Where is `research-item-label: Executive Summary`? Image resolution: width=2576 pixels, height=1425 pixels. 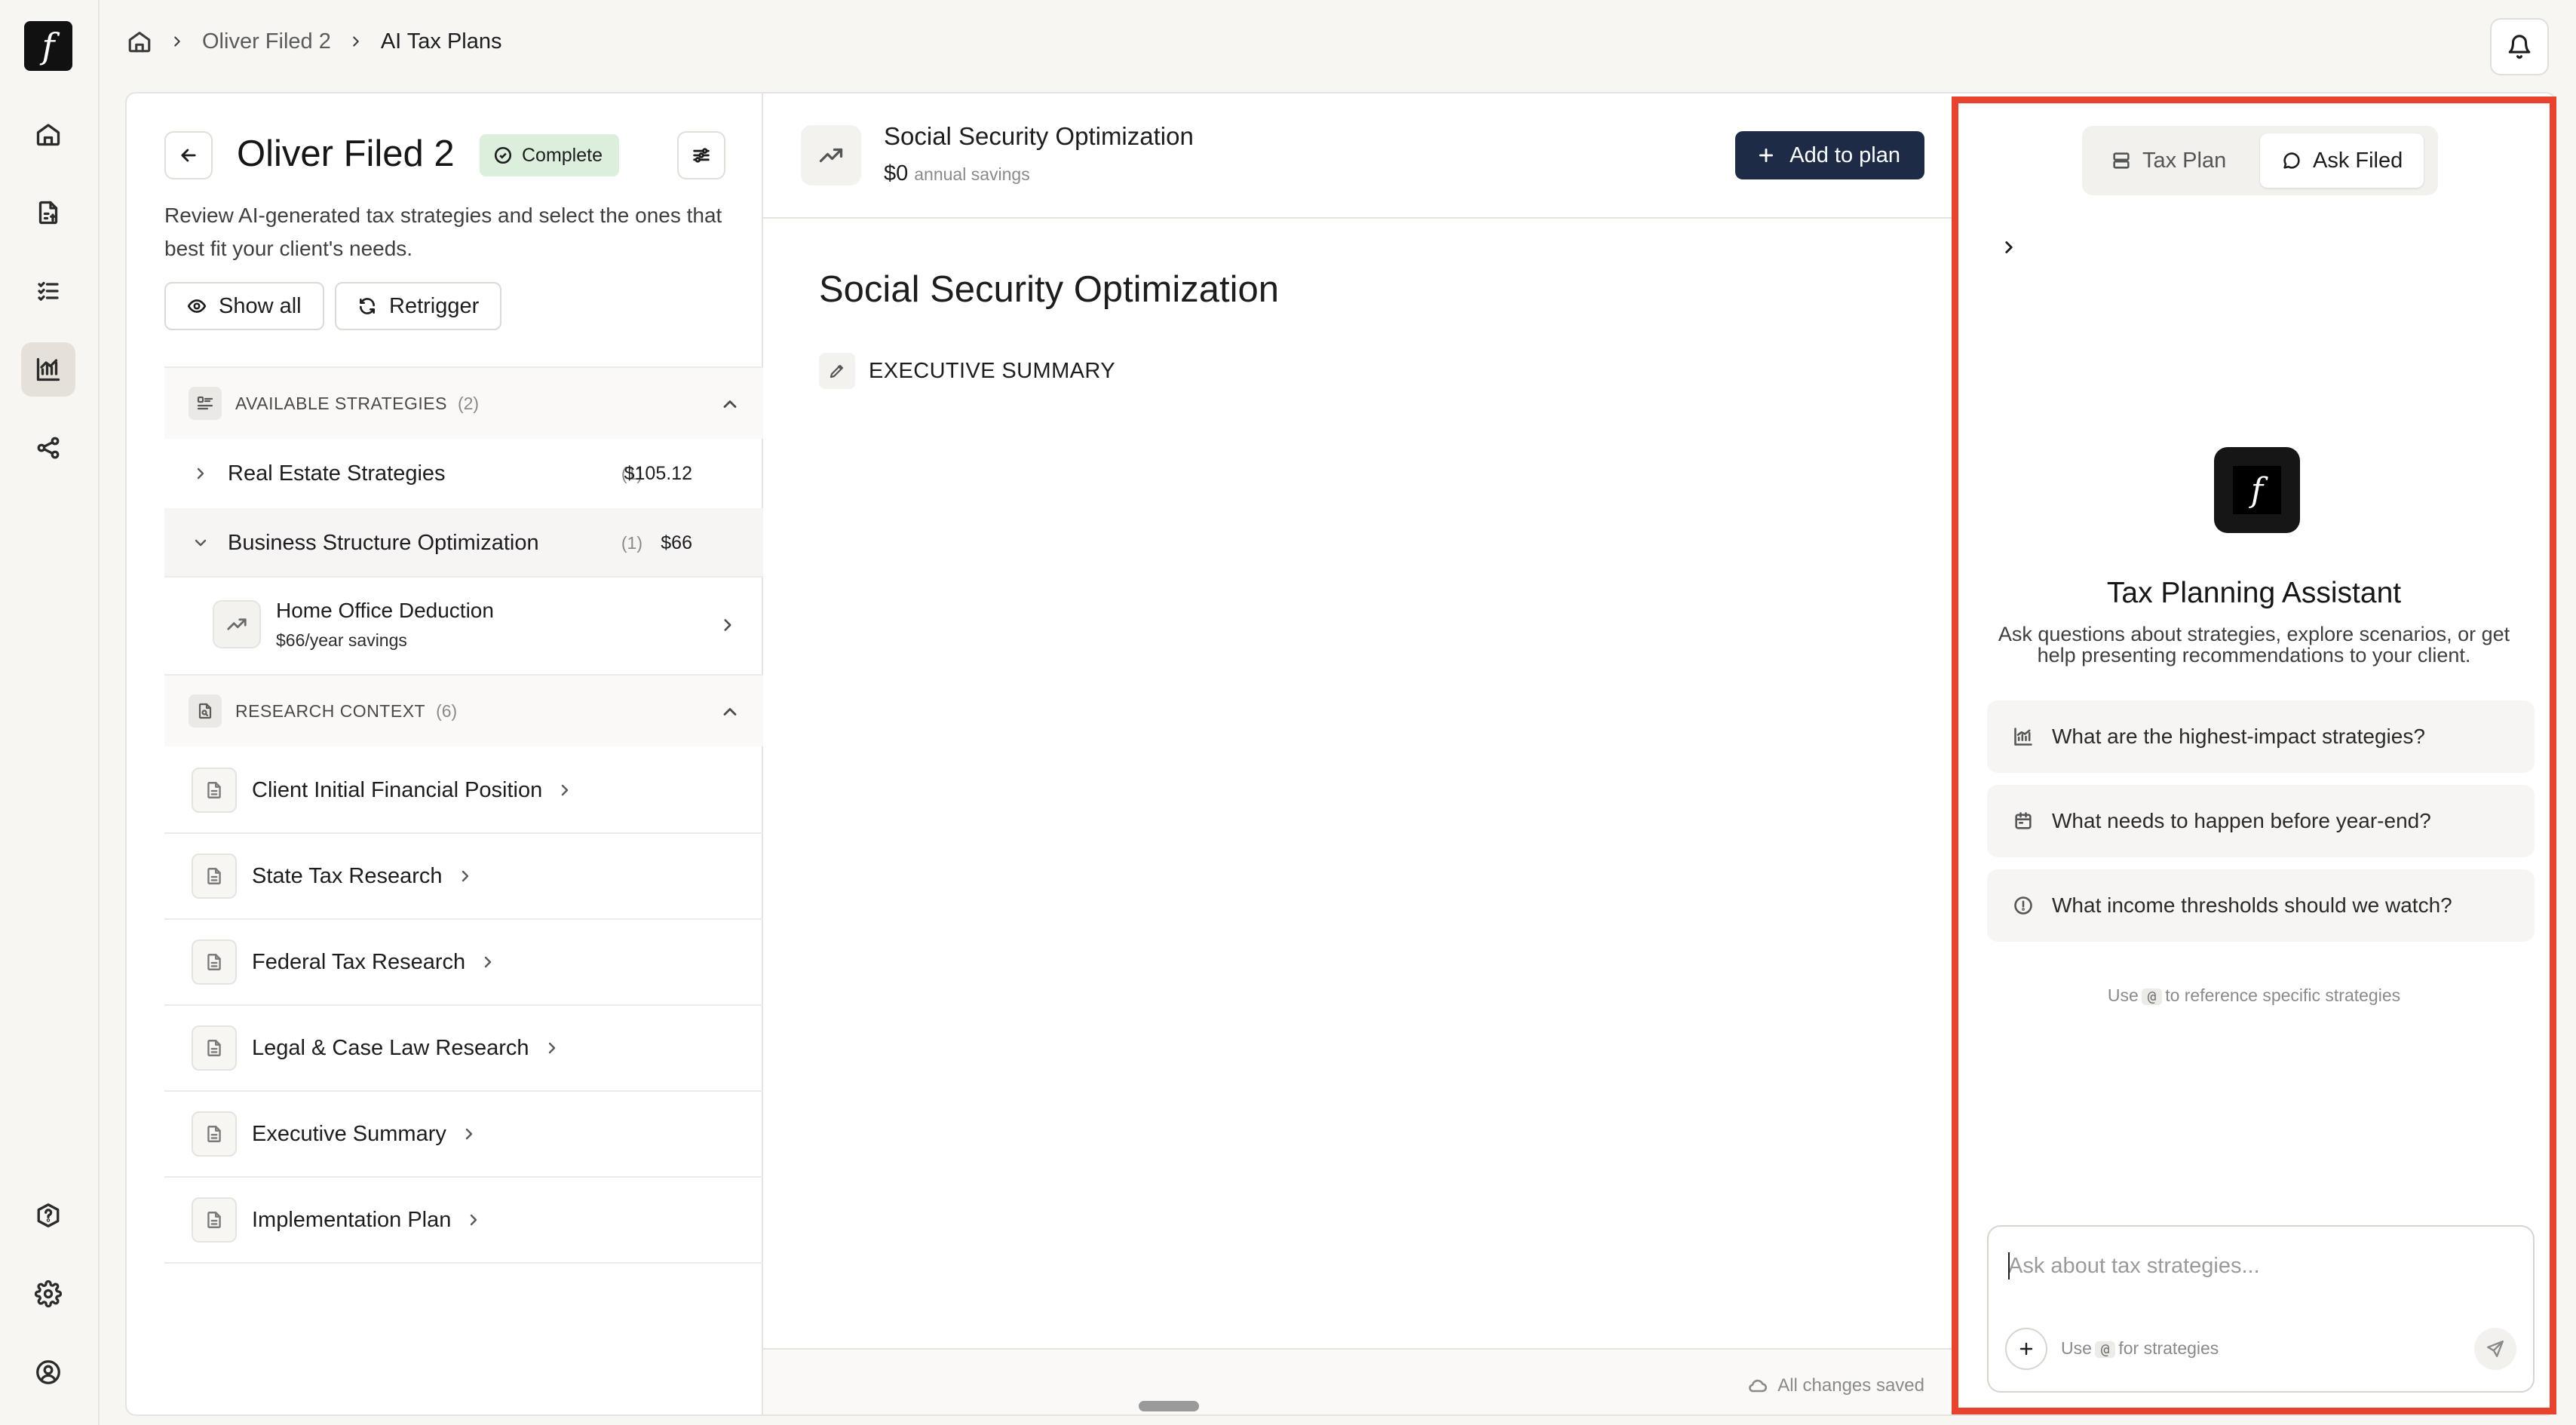 research-item-label: Executive Summary is located at coordinates (349, 1133).